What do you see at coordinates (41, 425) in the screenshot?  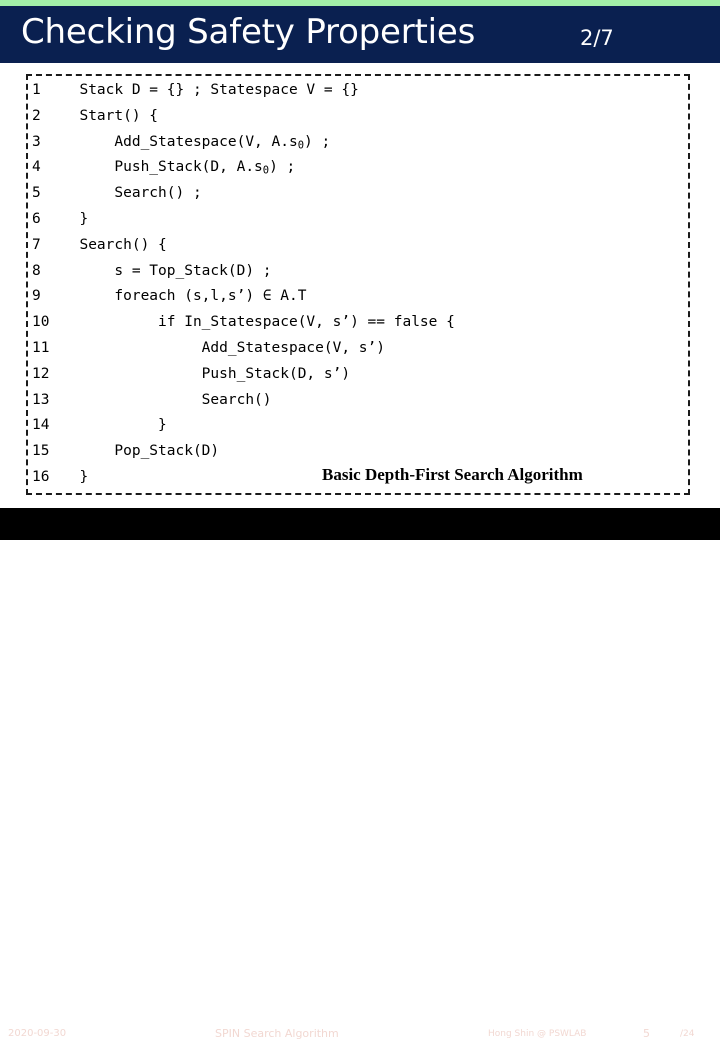 I see `code-line-number: 14` at bounding box center [41, 425].